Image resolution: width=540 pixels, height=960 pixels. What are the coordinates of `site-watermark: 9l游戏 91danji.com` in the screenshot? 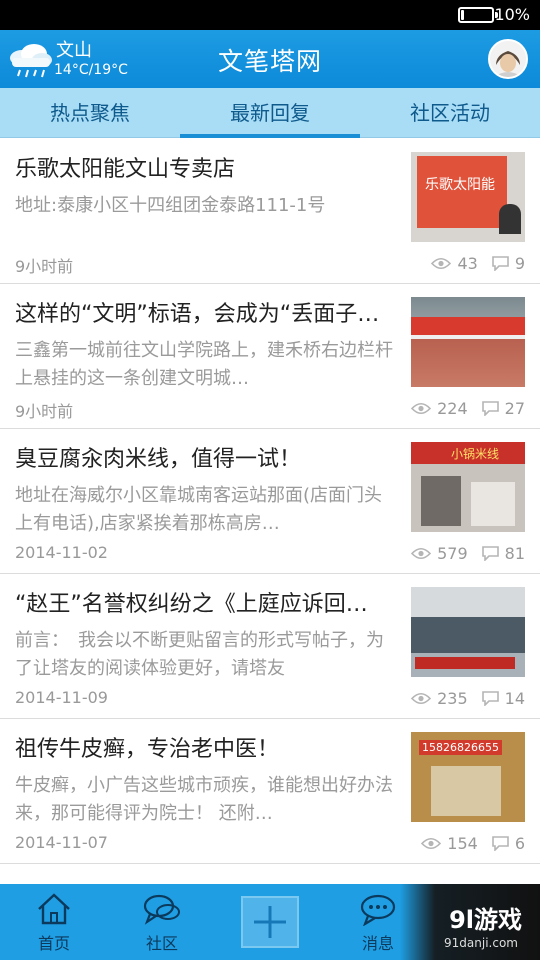 It's located at (470, 922).